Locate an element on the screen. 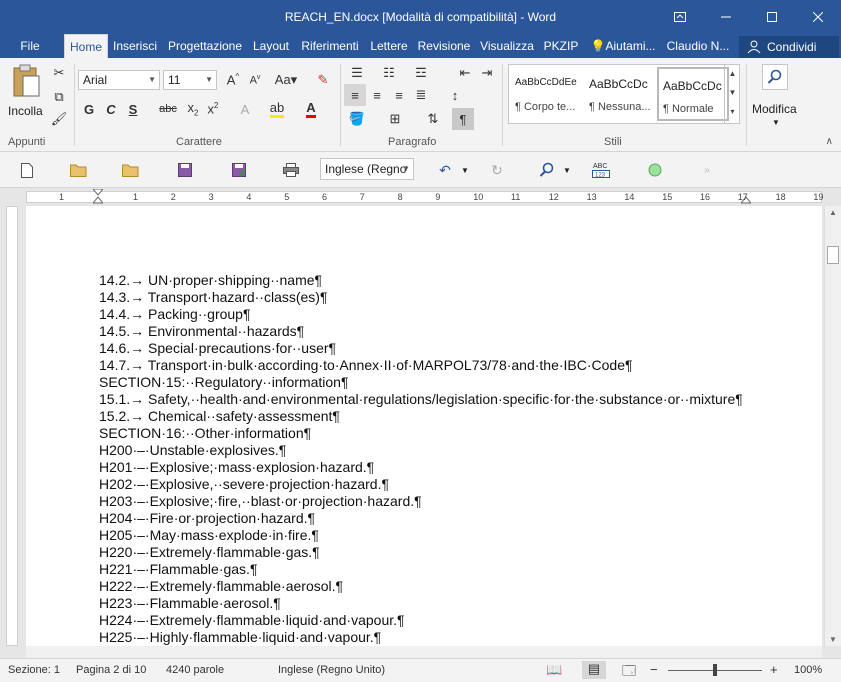 The width and height of the screenshot is (841, 682). tab-file: File is located at coordinates (30, 46).